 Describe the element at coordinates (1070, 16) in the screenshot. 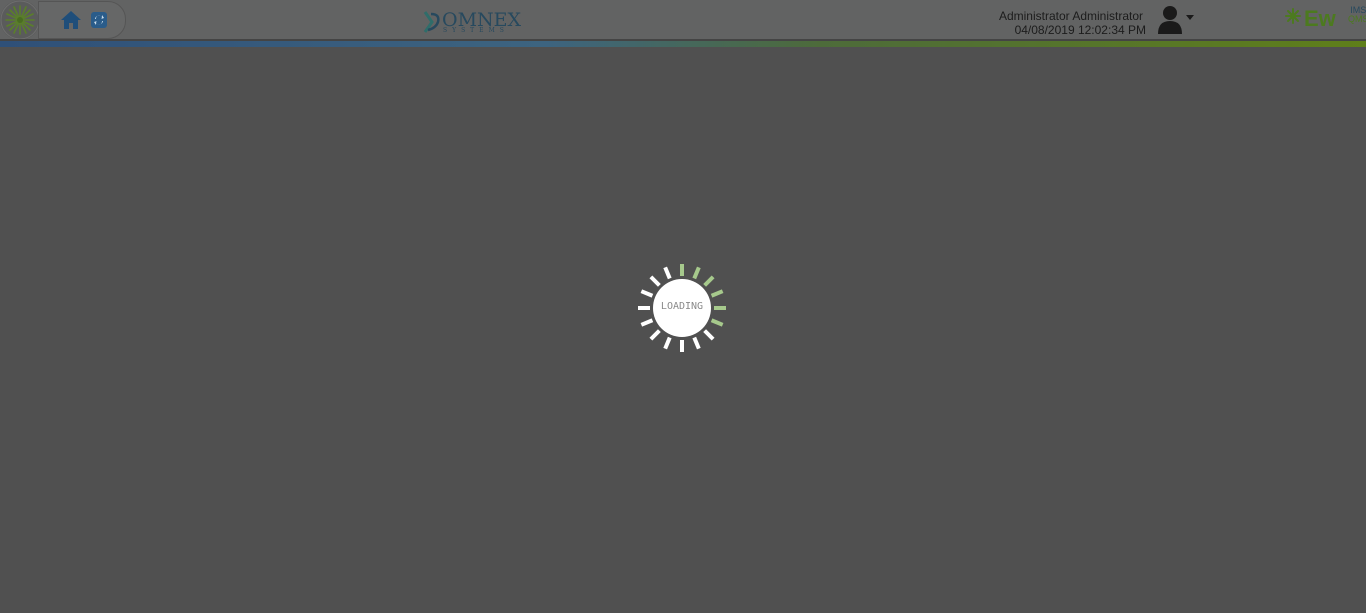

I see `user-name: Administrator Administrator` at that location.